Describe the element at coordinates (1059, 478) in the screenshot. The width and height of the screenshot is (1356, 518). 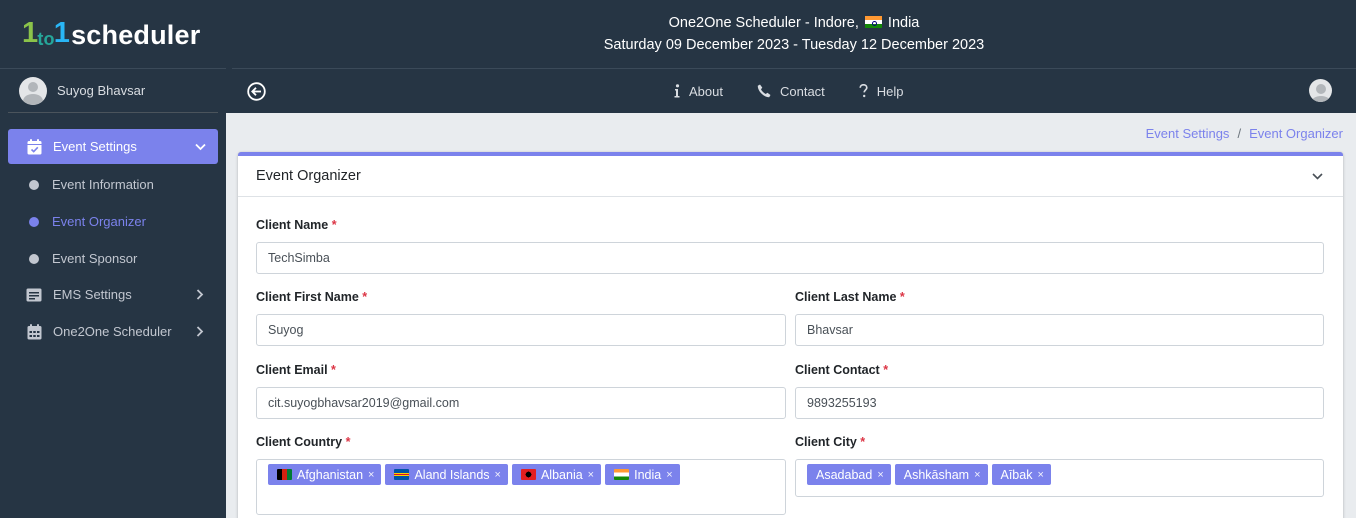
I see `client-city-select: Asadabad × Ashkāsham × Aībak ×` at that location.